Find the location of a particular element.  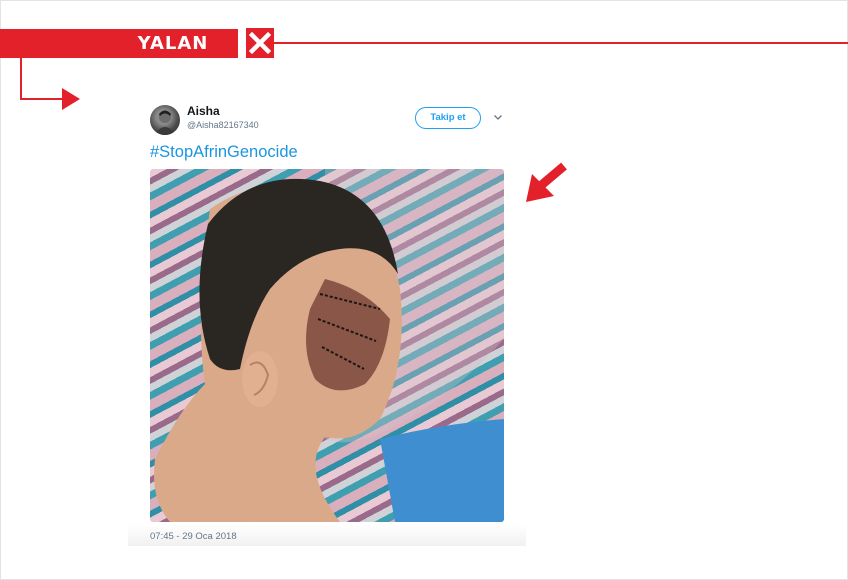

close-icon is located at coordinates (260, 43).